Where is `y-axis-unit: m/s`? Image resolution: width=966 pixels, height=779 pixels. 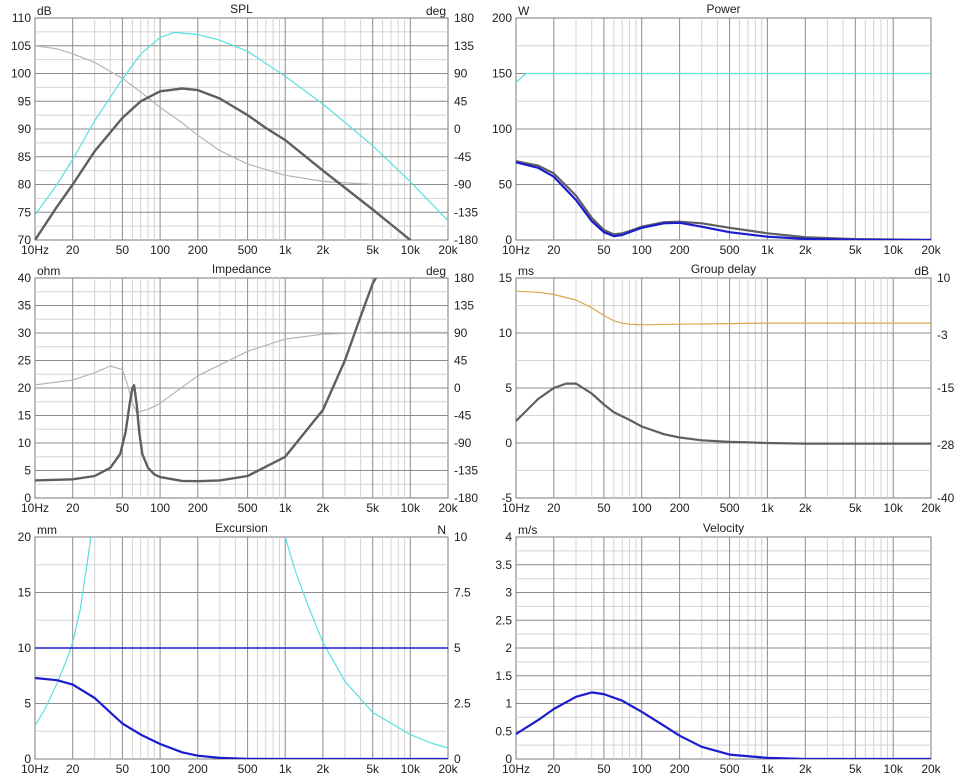 y-axis-unit: m/s is located at coordinates (527, 530).